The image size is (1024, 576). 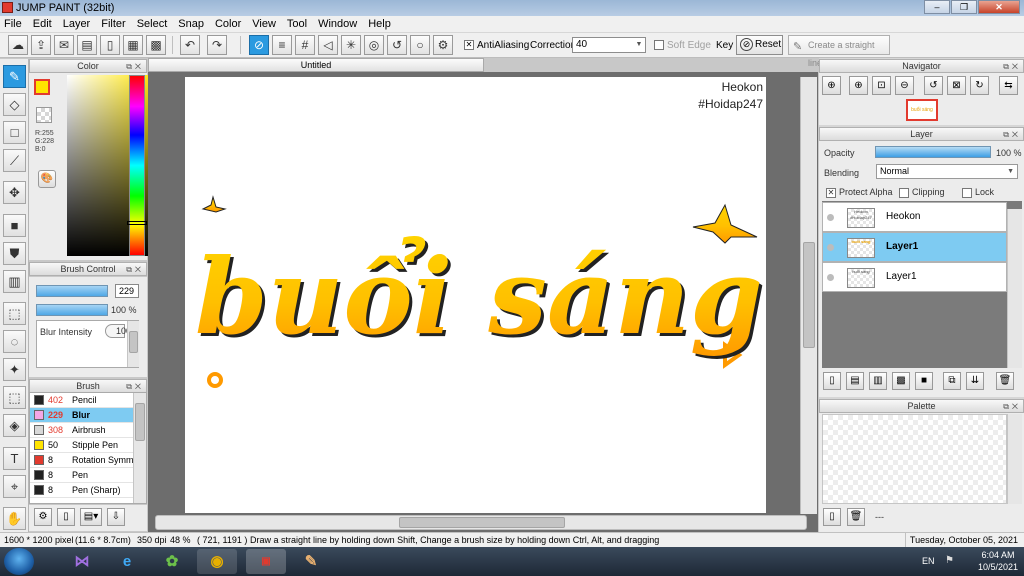 I want to click on menu-select: Select, so click(x=152, y=24).